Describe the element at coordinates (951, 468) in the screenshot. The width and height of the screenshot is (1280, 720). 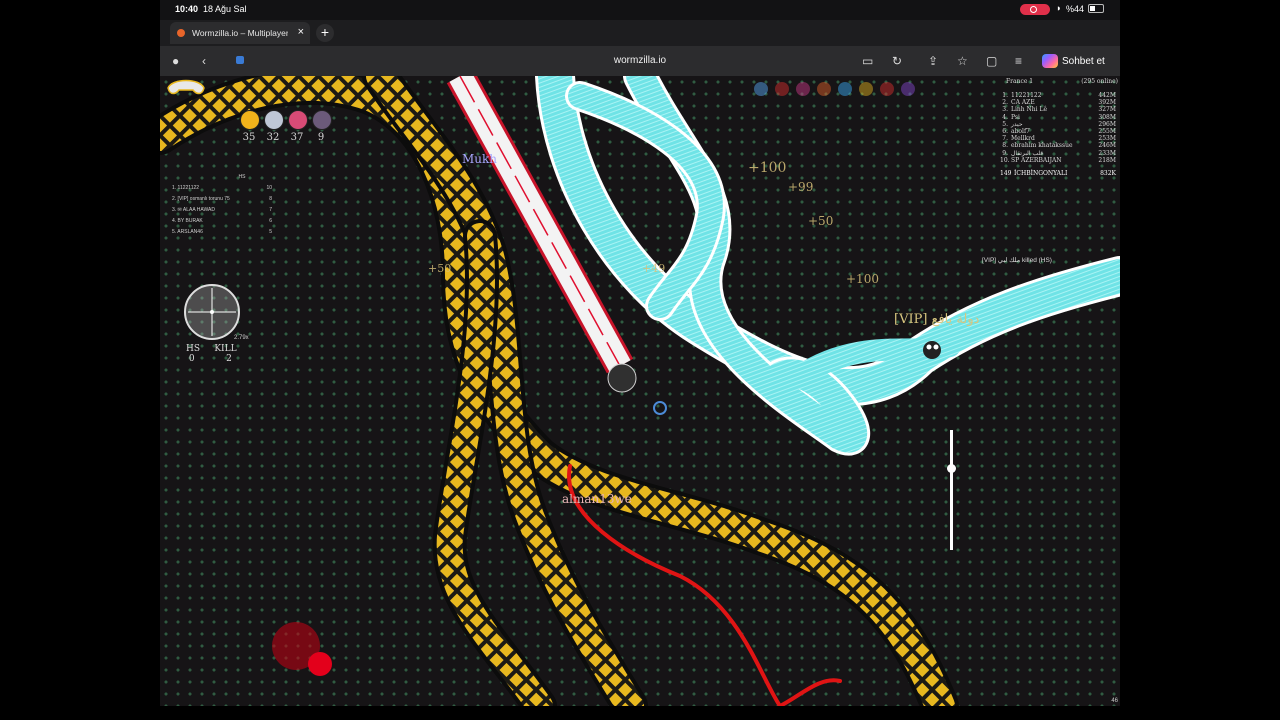
I see `zoom-slider-handle` at that location.